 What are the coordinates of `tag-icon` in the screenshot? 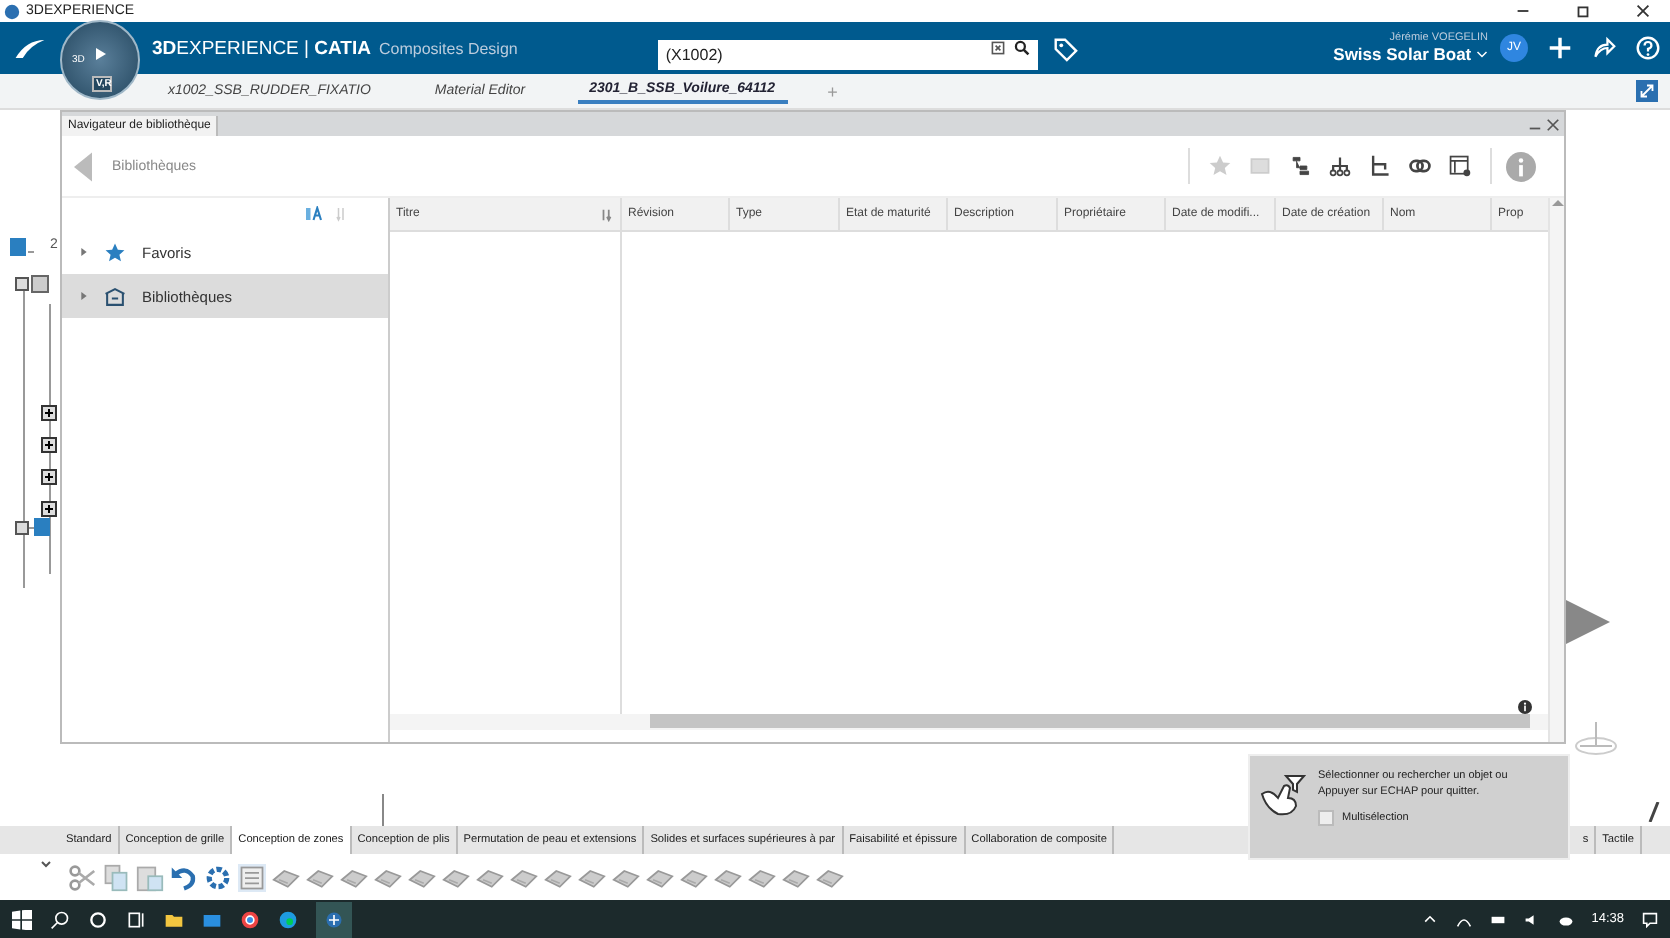 It's located at (1064, 48).